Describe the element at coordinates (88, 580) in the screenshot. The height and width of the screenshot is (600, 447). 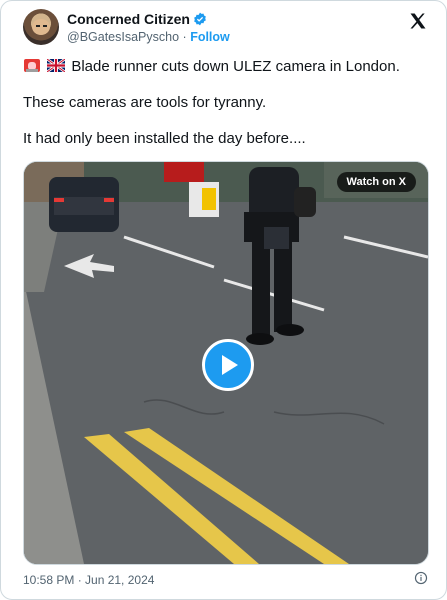
I see `tweet-timestamp: 10:58 PM · Jun 21, 2024` at that location.